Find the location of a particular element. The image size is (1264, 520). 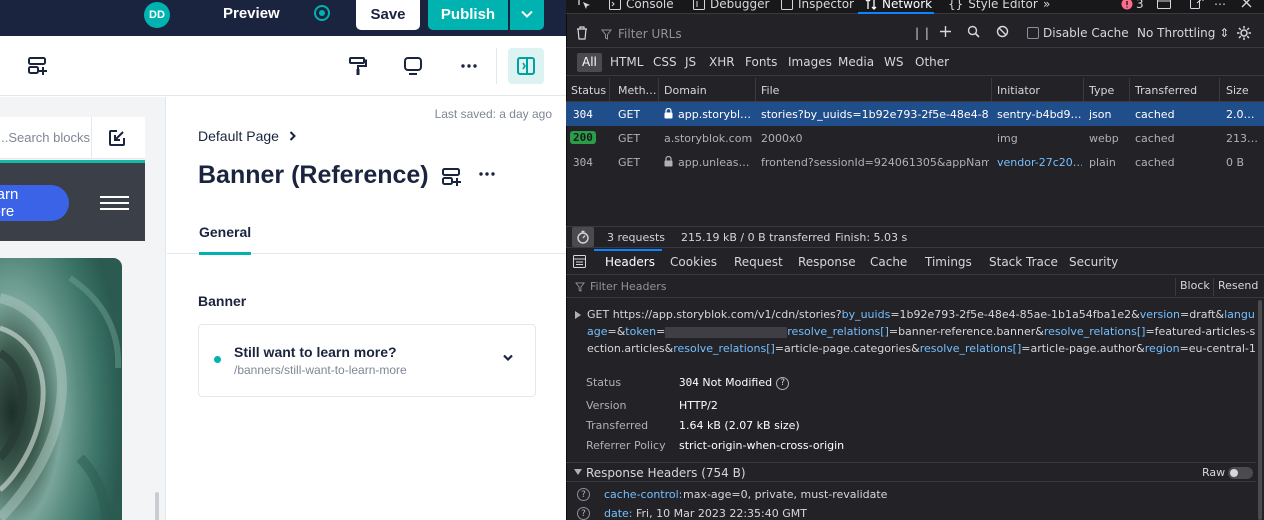

add-icon is located at coordinates (945, 31).